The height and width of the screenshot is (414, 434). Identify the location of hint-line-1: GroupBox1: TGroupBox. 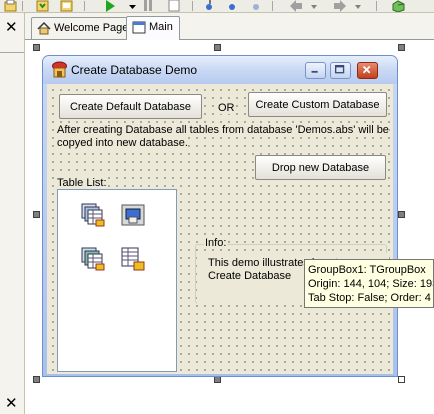
(367, 270).